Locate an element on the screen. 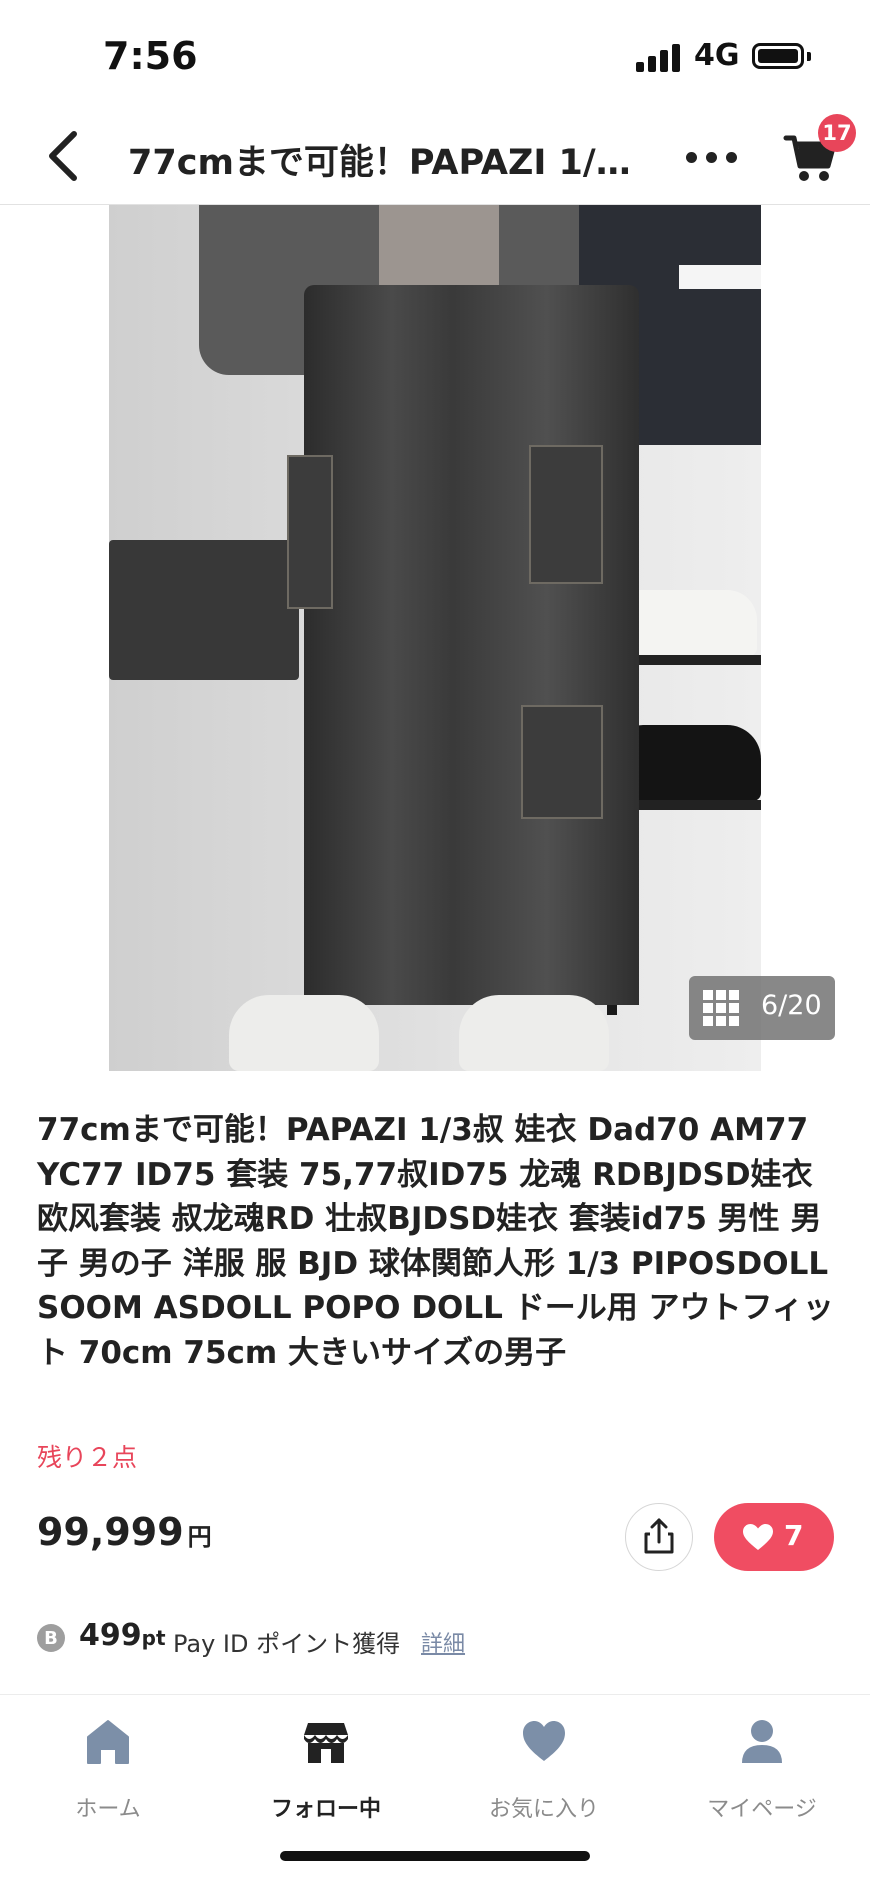  price-value: 99,999 is located at coordinates (110, 1532).